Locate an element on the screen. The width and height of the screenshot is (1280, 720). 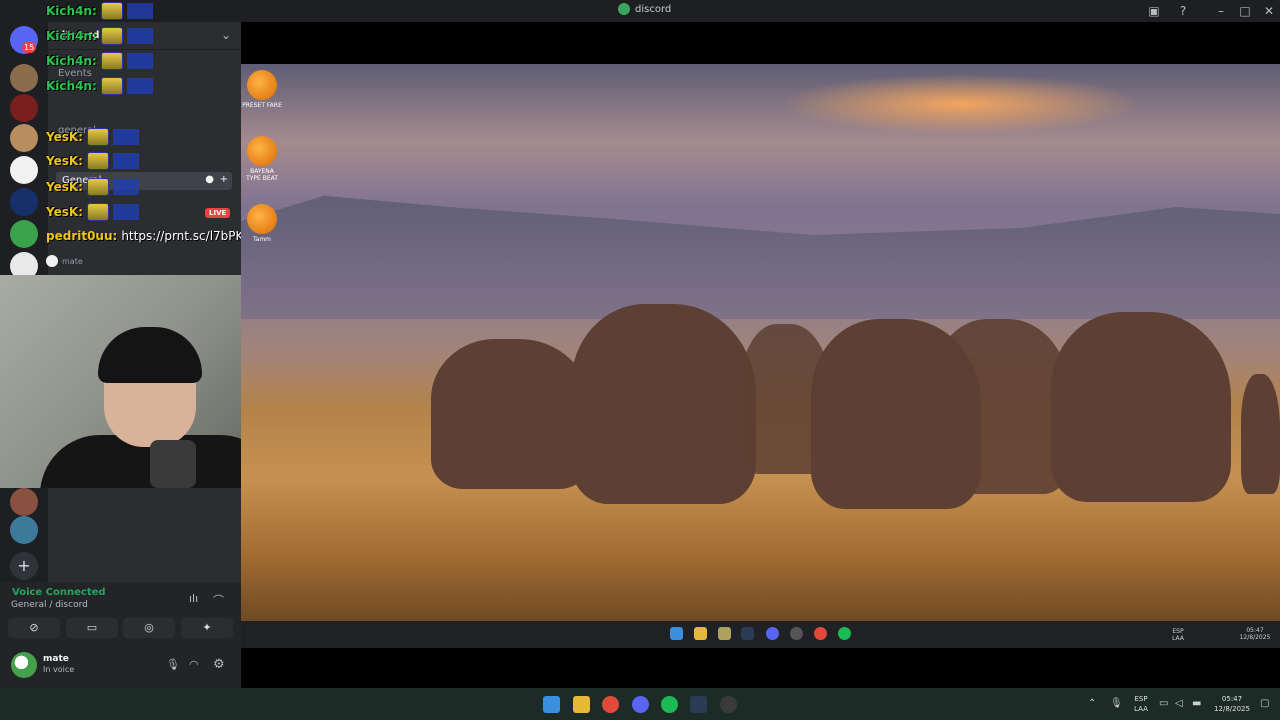
close-button: ✕ is located at coordinates (1269, 11).